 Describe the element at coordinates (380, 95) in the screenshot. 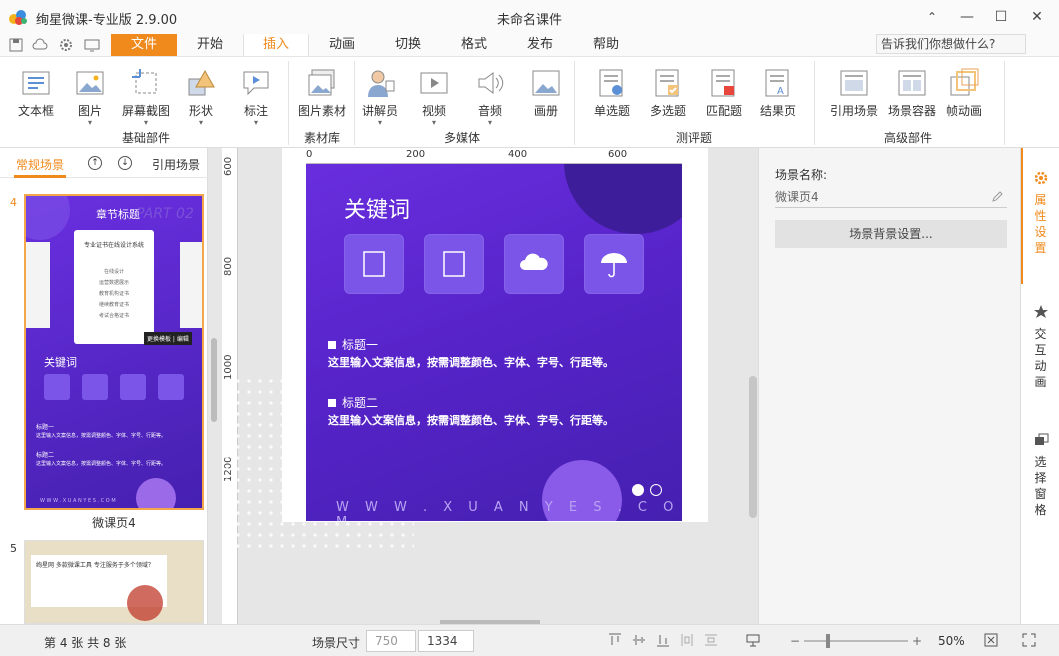

I see `presenter-button: 讲解员 ▾` at that location.